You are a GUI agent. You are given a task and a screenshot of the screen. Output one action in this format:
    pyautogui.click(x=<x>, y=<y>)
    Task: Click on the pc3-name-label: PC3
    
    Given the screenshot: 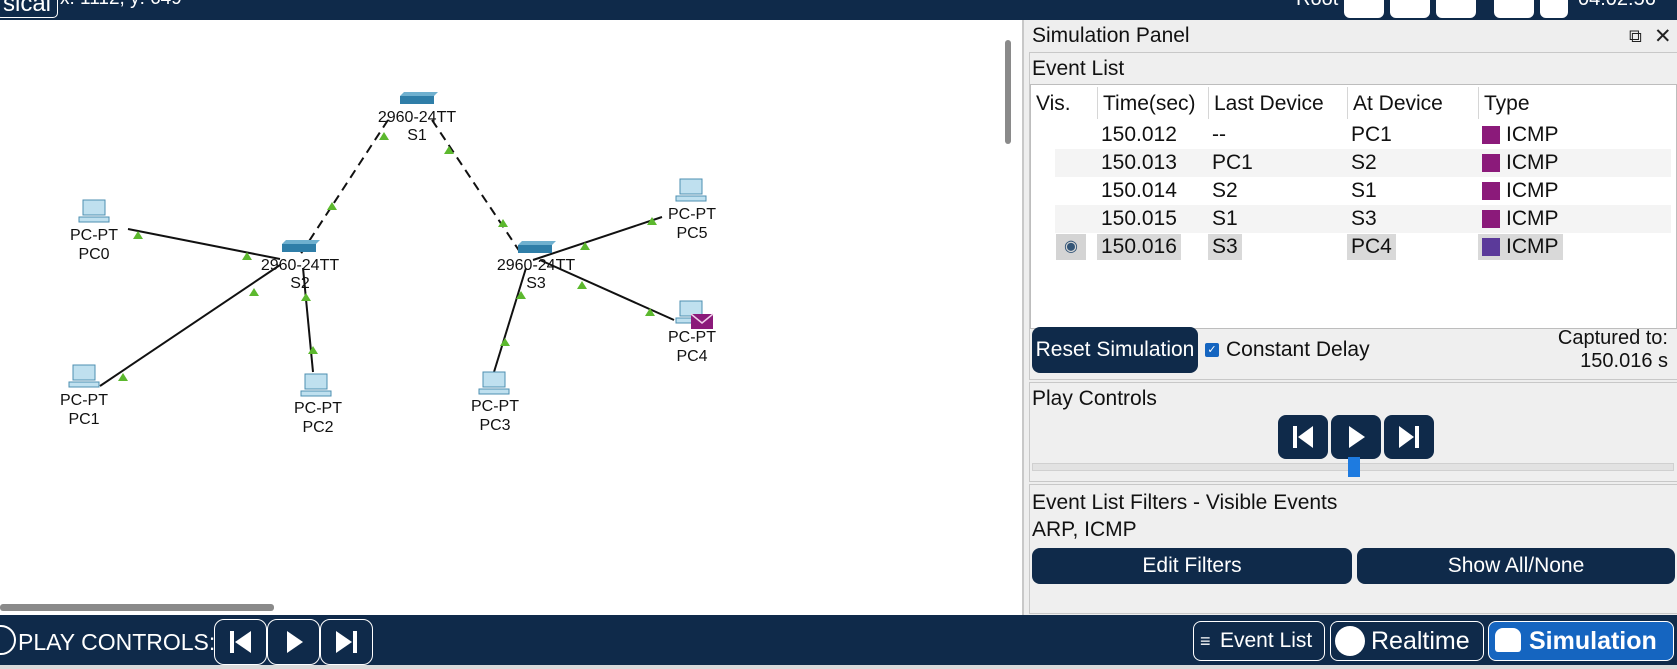 What is the action you would take?
    pyautogui.click(x=494, y=425)
    